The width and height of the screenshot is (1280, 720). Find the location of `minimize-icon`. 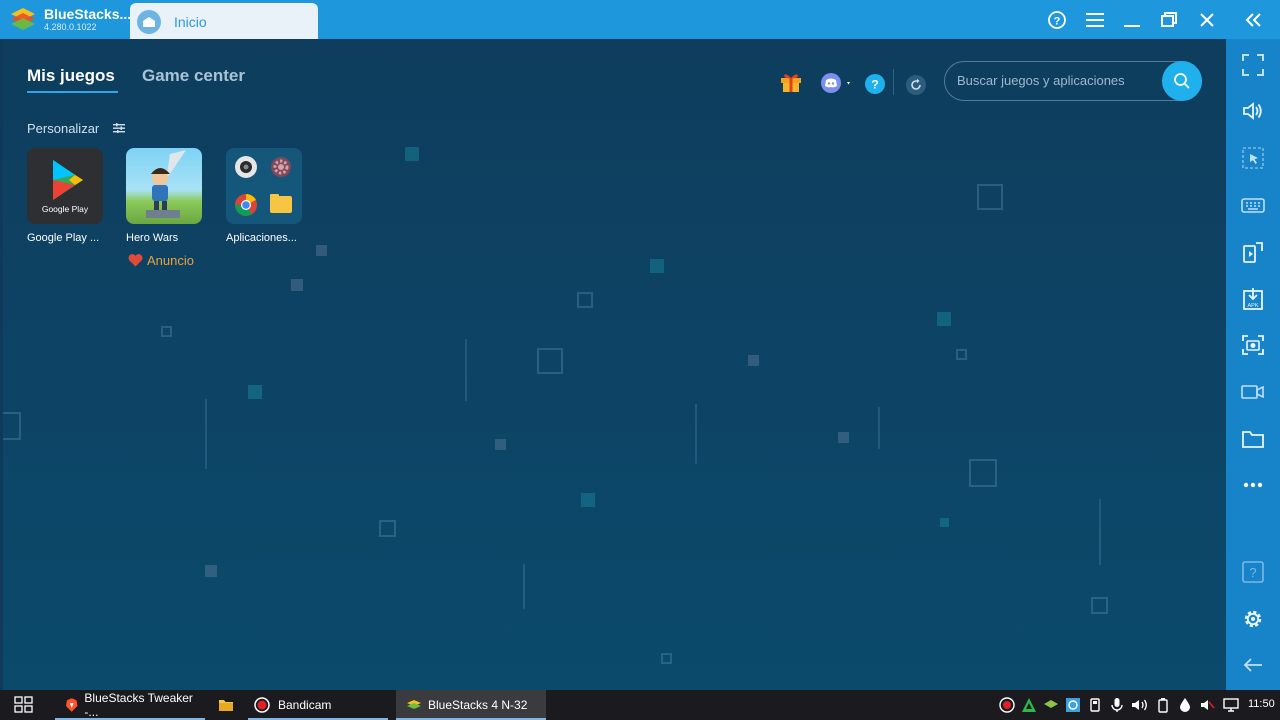

minimize-icon is located at coordinates (1132, 20).